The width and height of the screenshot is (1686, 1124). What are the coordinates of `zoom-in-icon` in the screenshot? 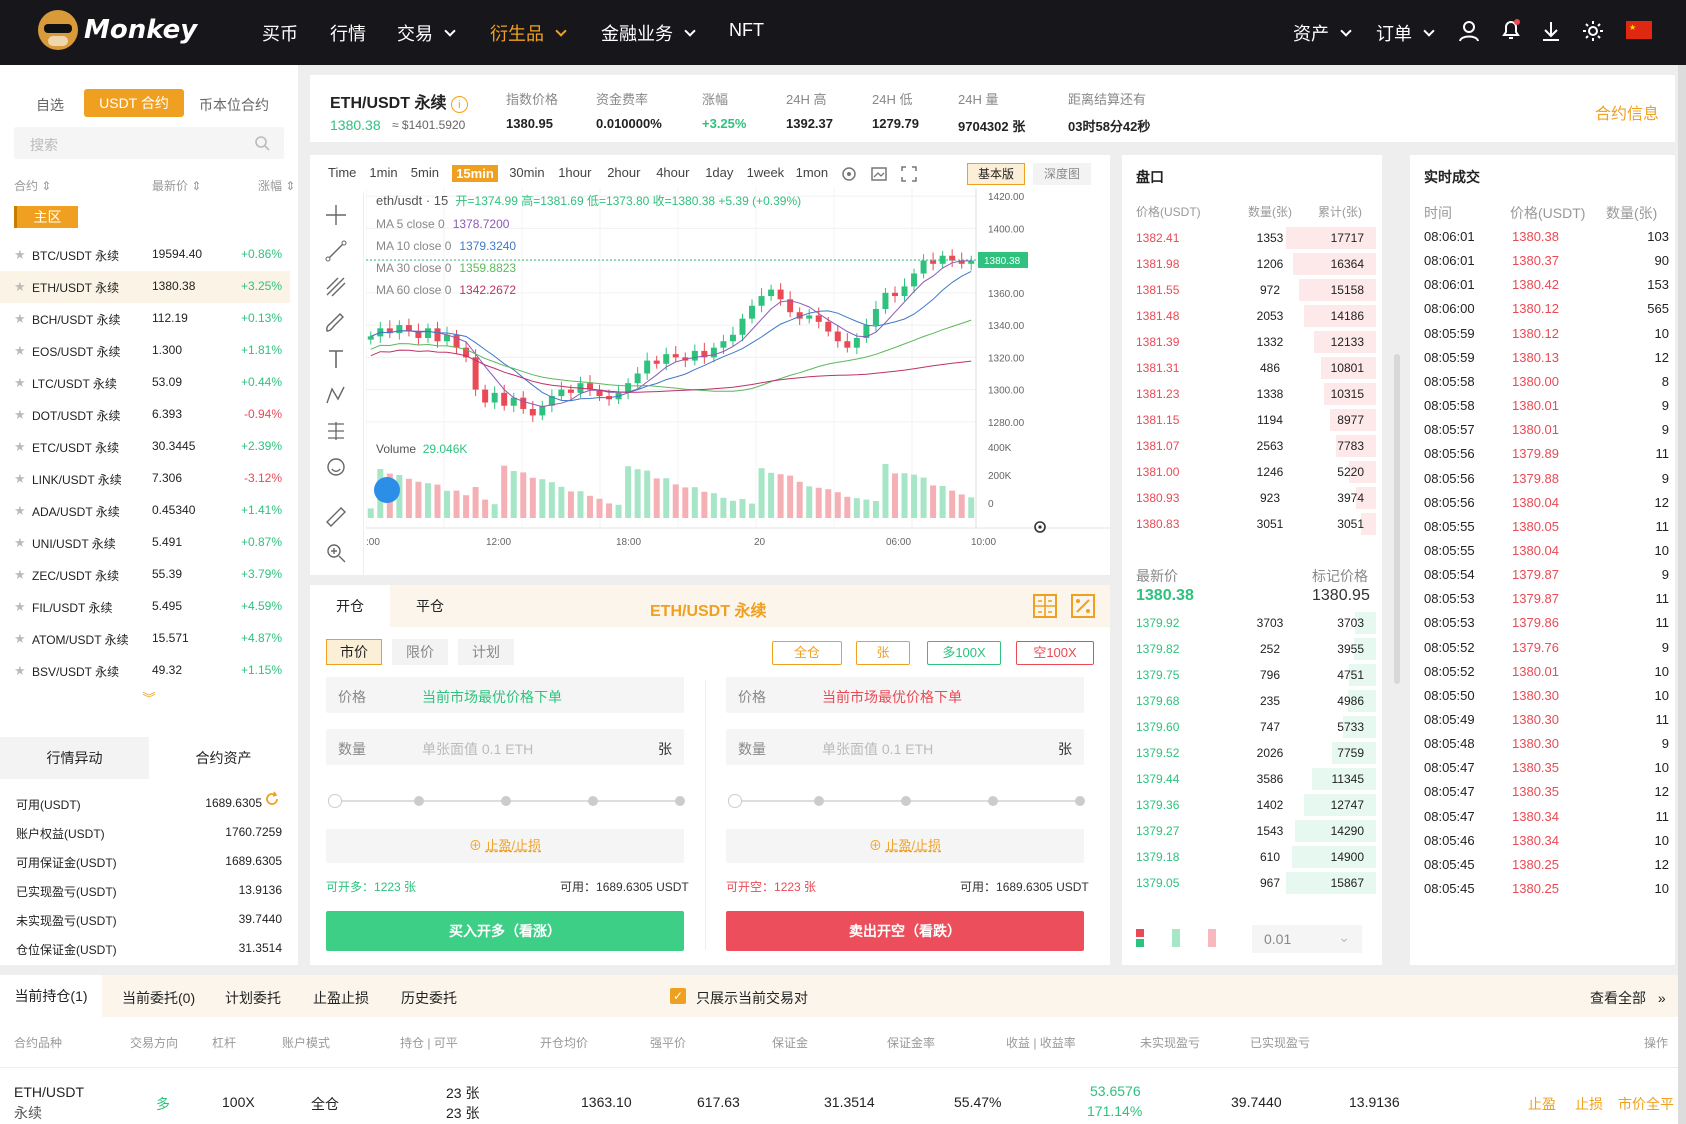 It's located at (336, 553).